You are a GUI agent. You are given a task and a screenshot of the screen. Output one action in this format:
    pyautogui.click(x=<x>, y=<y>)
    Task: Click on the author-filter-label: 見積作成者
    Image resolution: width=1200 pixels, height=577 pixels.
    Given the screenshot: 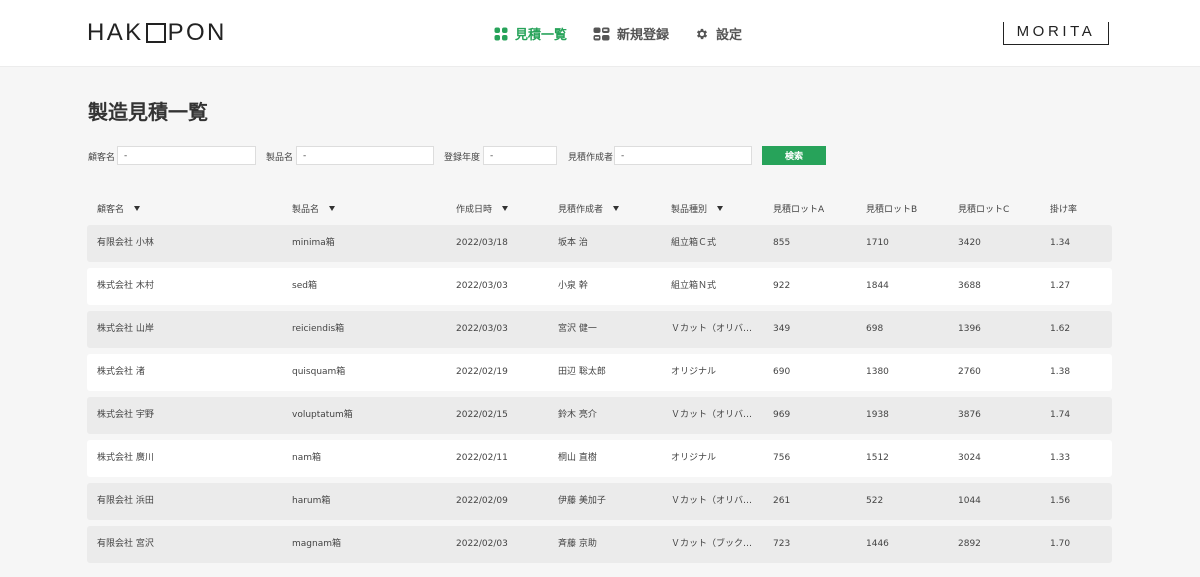 What is the action you would take?
    pyautogui.click(x=591, y=158)
    